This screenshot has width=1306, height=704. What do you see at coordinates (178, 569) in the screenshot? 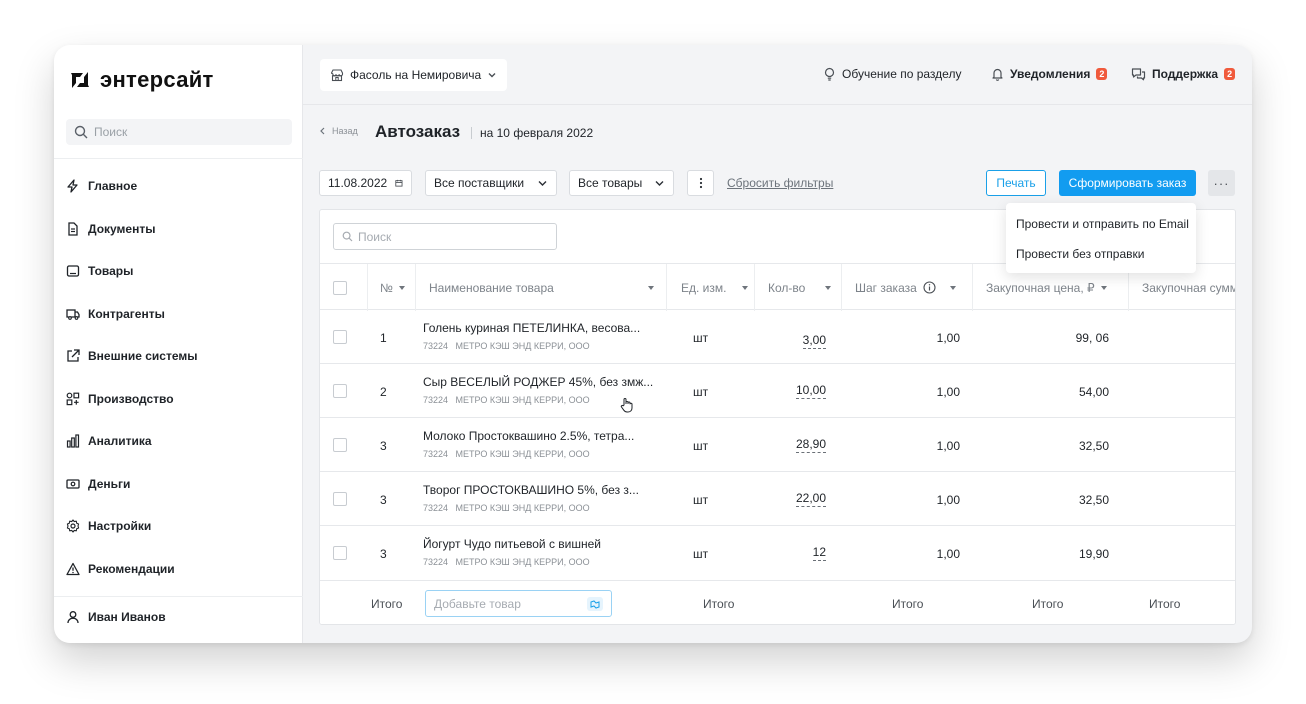
I see `sidebar-item-recommendations: Рекомендации` at bounding box center [178, 569].